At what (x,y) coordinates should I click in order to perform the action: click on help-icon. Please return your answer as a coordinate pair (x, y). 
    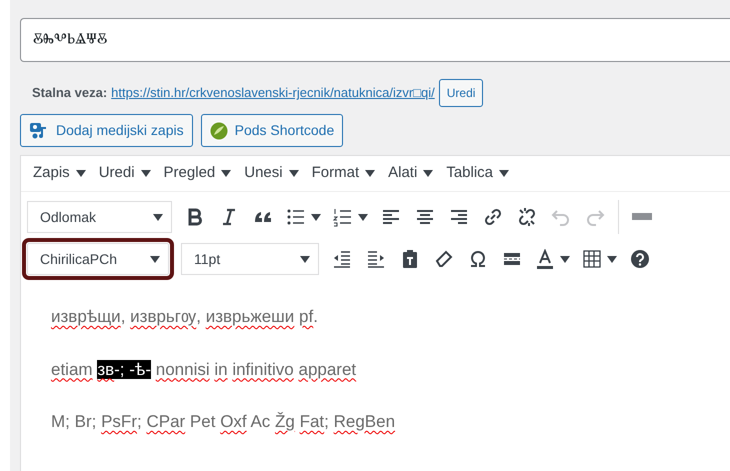
    Looking at the image, I should click on (640, 259).